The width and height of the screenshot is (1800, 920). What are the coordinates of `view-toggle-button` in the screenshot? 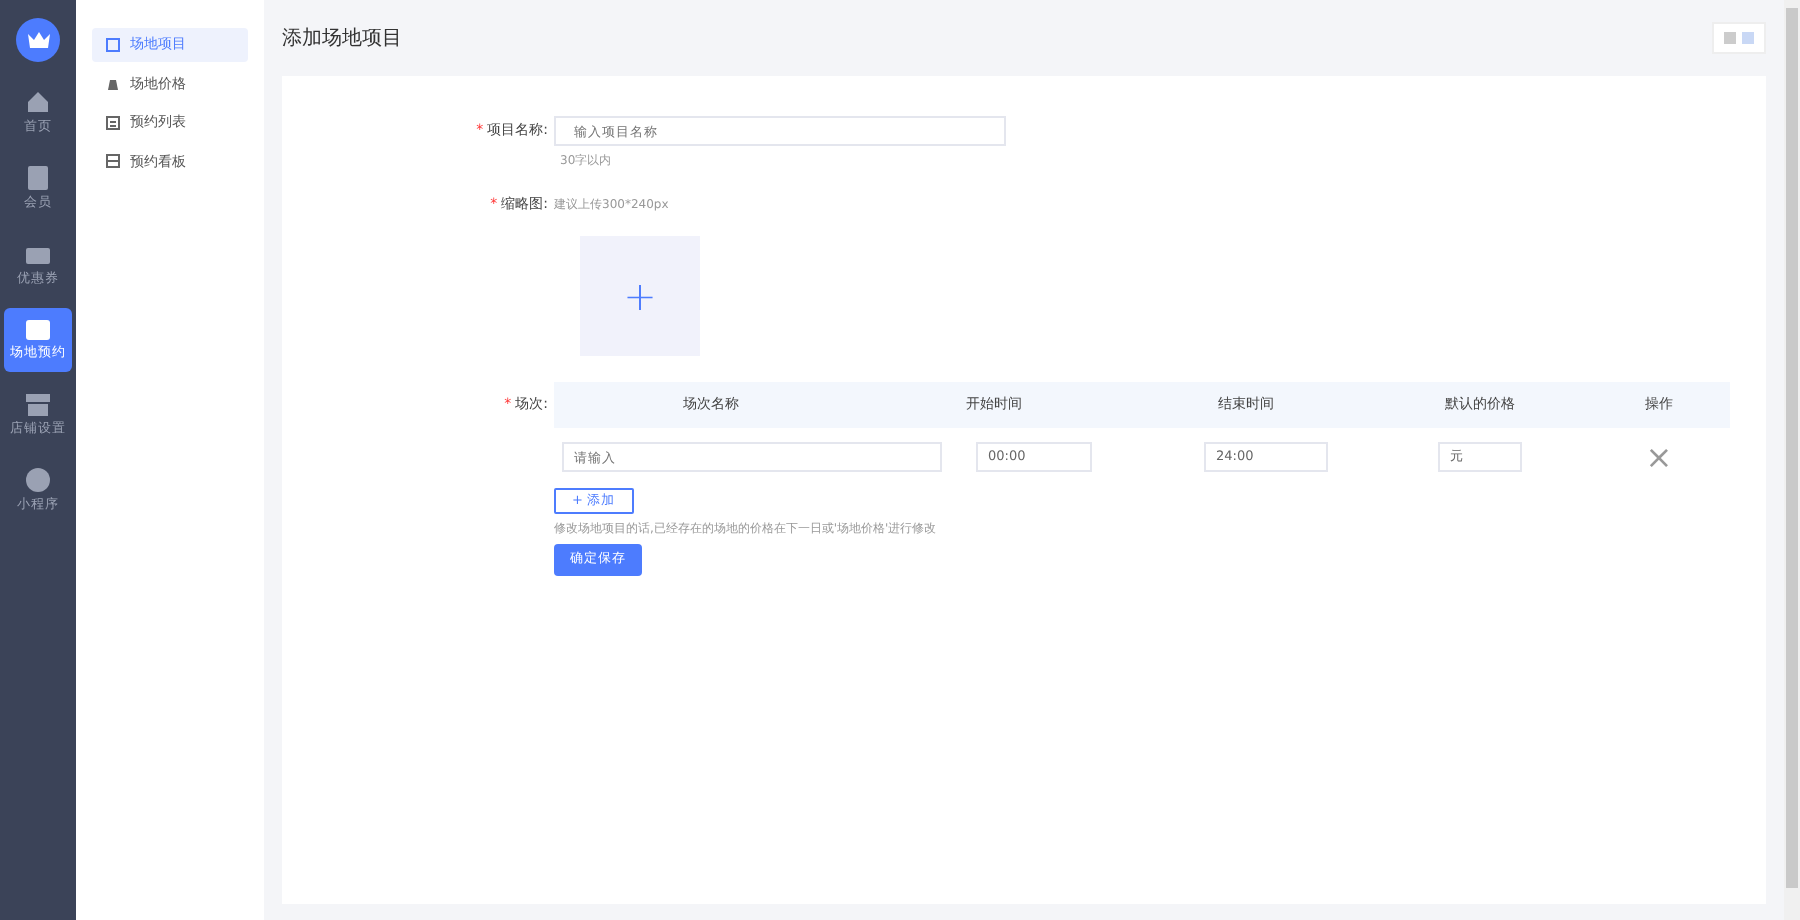 It's located at (1739, 38).